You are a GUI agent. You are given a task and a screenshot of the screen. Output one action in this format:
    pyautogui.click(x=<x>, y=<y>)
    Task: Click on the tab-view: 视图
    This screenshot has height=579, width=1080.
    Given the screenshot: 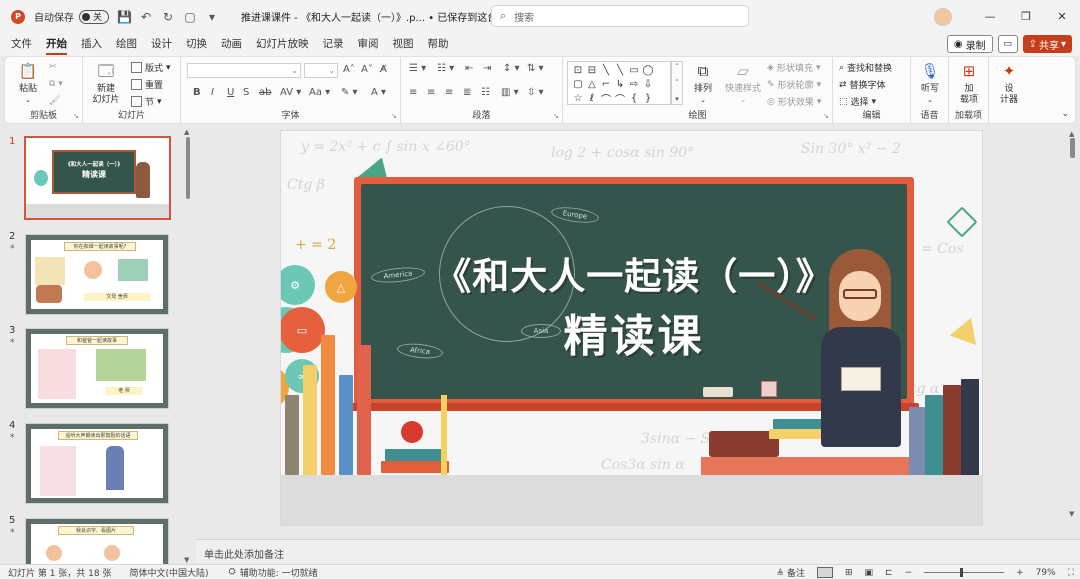 What is the action you would take?
    pyautogui.click(x=403, y=44)
    